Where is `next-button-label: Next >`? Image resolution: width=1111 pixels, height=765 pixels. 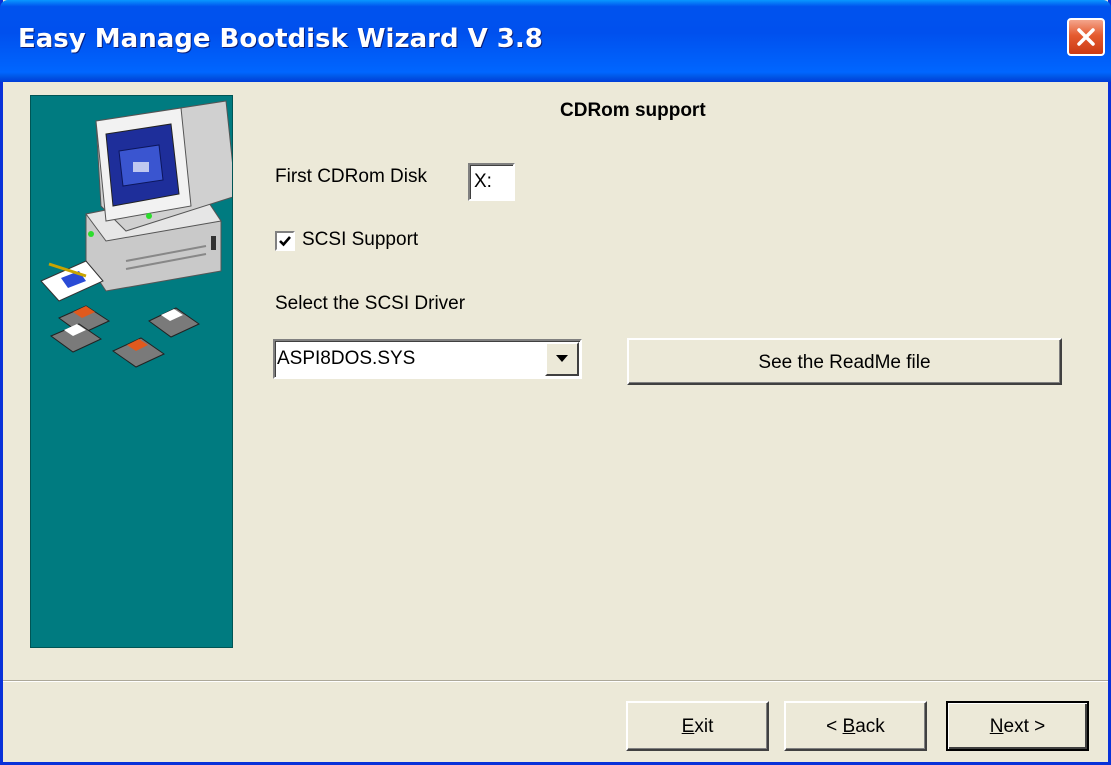 next-button-label: Next > is located at coordinates (1017, 726).